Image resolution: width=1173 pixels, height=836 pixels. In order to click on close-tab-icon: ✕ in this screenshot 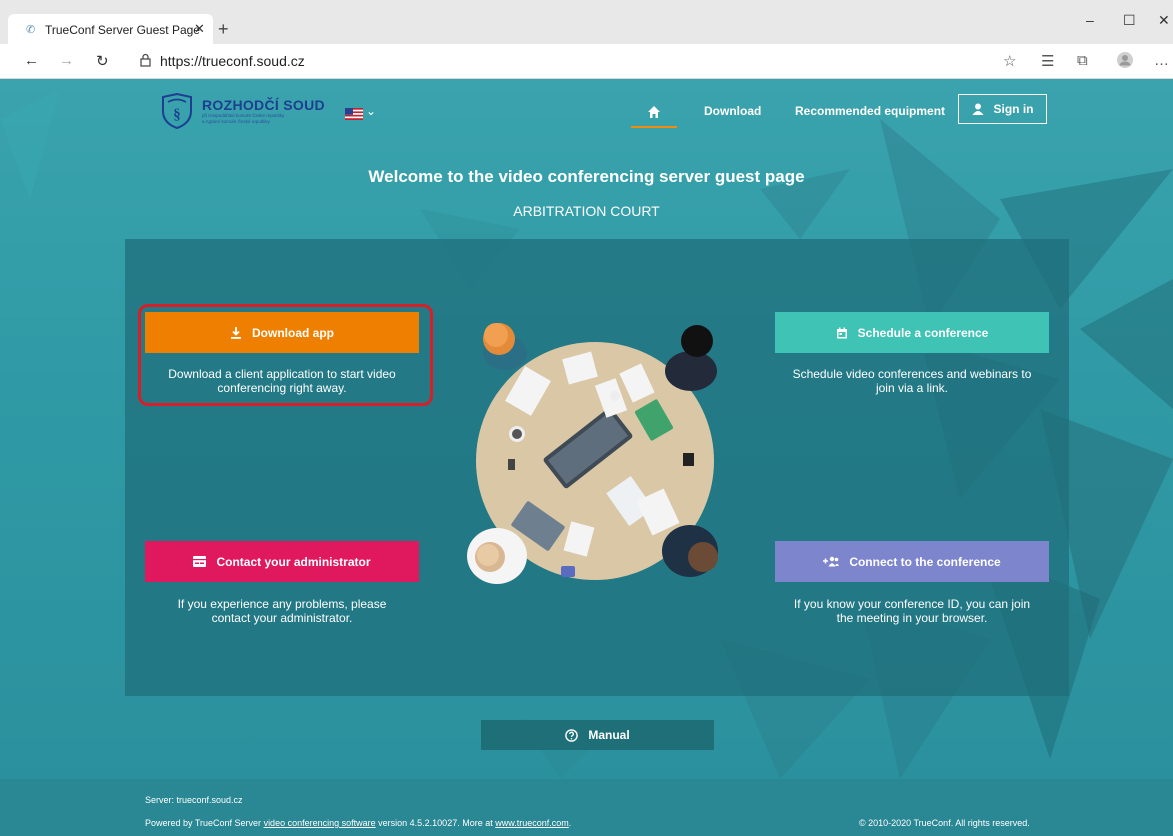, I will do `click(199, 29)`.